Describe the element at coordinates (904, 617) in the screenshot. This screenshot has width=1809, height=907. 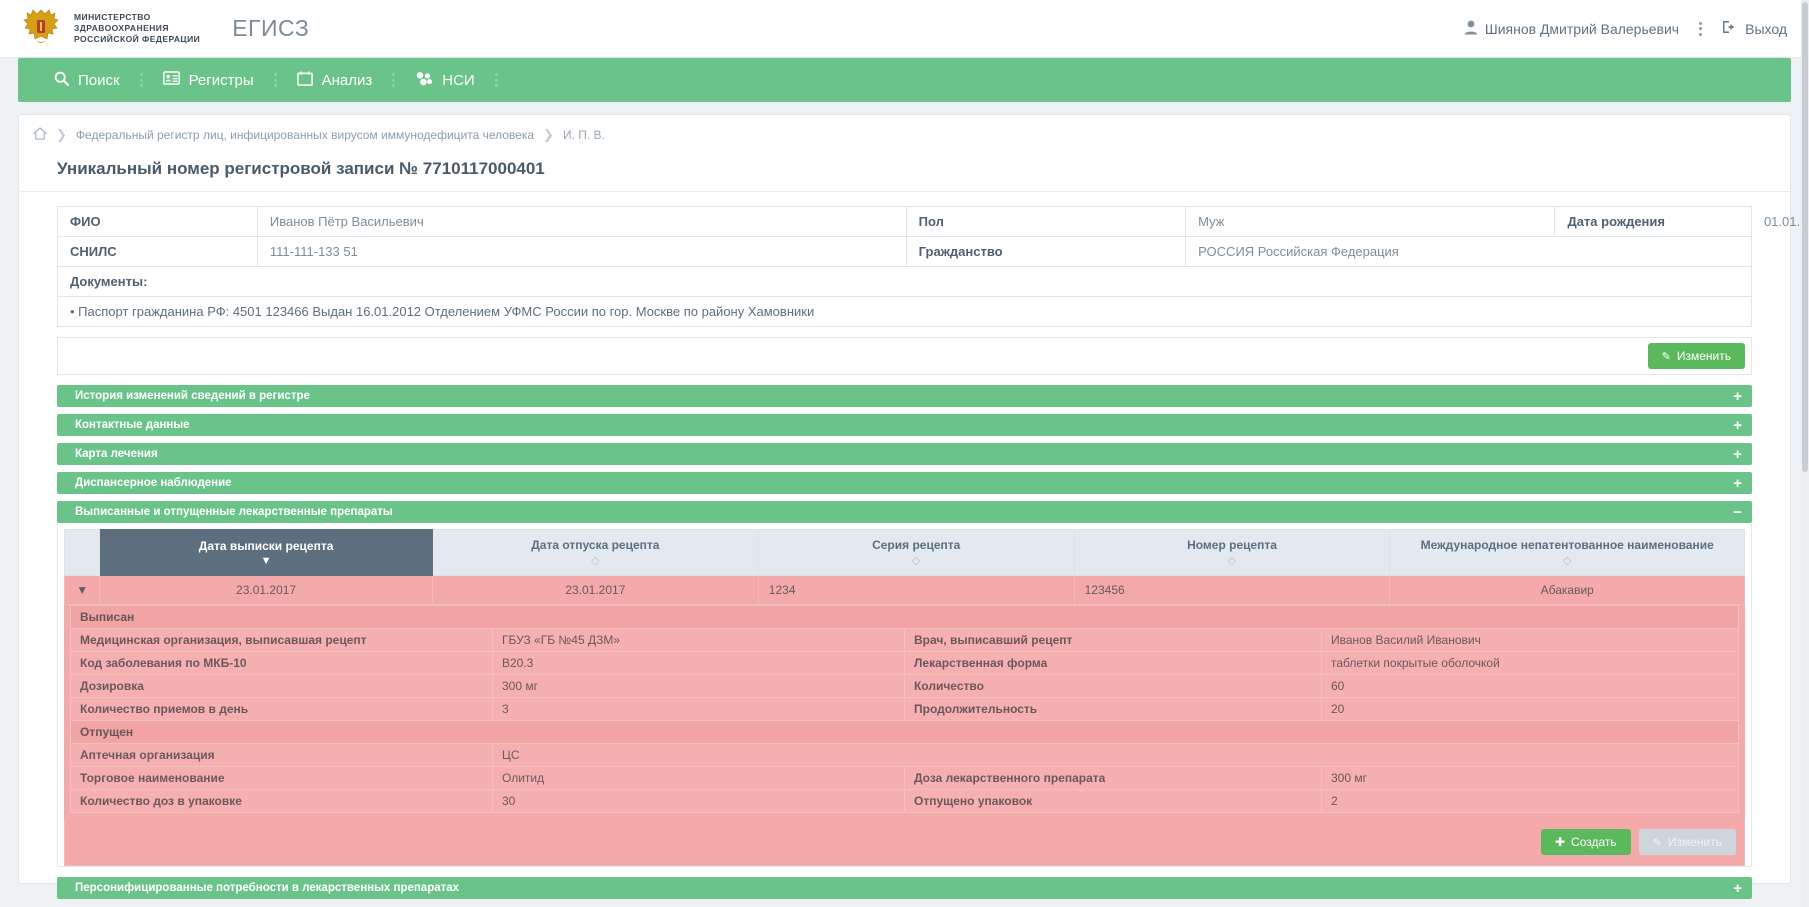
I see `section-issued-label: Выписан` at that location.